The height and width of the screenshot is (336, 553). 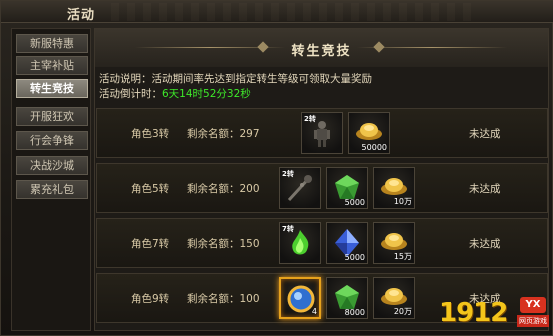 I want to click on row-role: 角色5转, so click(x=150, y=189).